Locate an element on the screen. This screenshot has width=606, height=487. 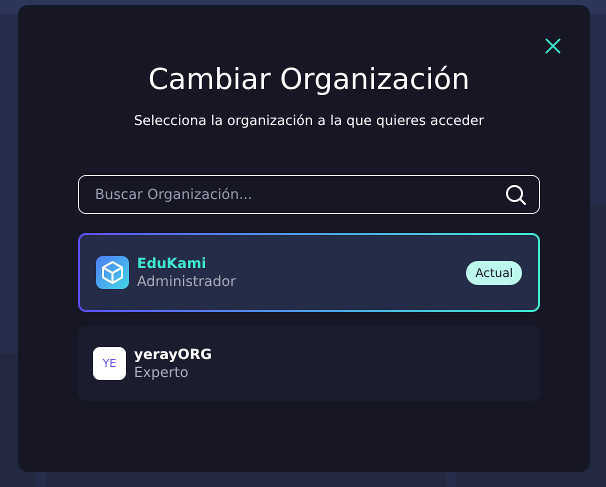
organization-item: EduKami Administrador Actual is located at coordinates (309, 272).